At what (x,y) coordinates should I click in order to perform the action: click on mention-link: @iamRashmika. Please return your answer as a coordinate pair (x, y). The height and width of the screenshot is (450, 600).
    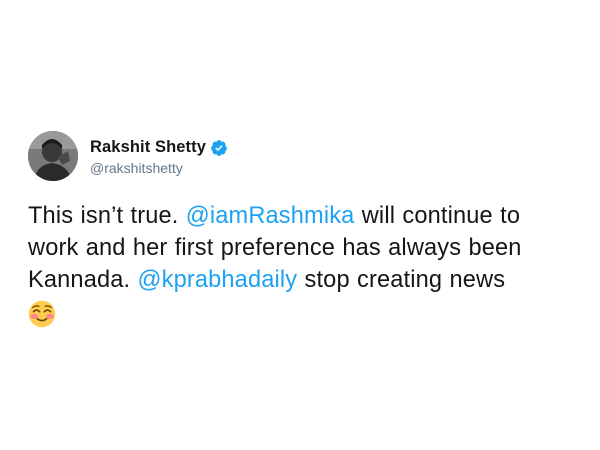
    Looking at the image, I should click on (270, 216).